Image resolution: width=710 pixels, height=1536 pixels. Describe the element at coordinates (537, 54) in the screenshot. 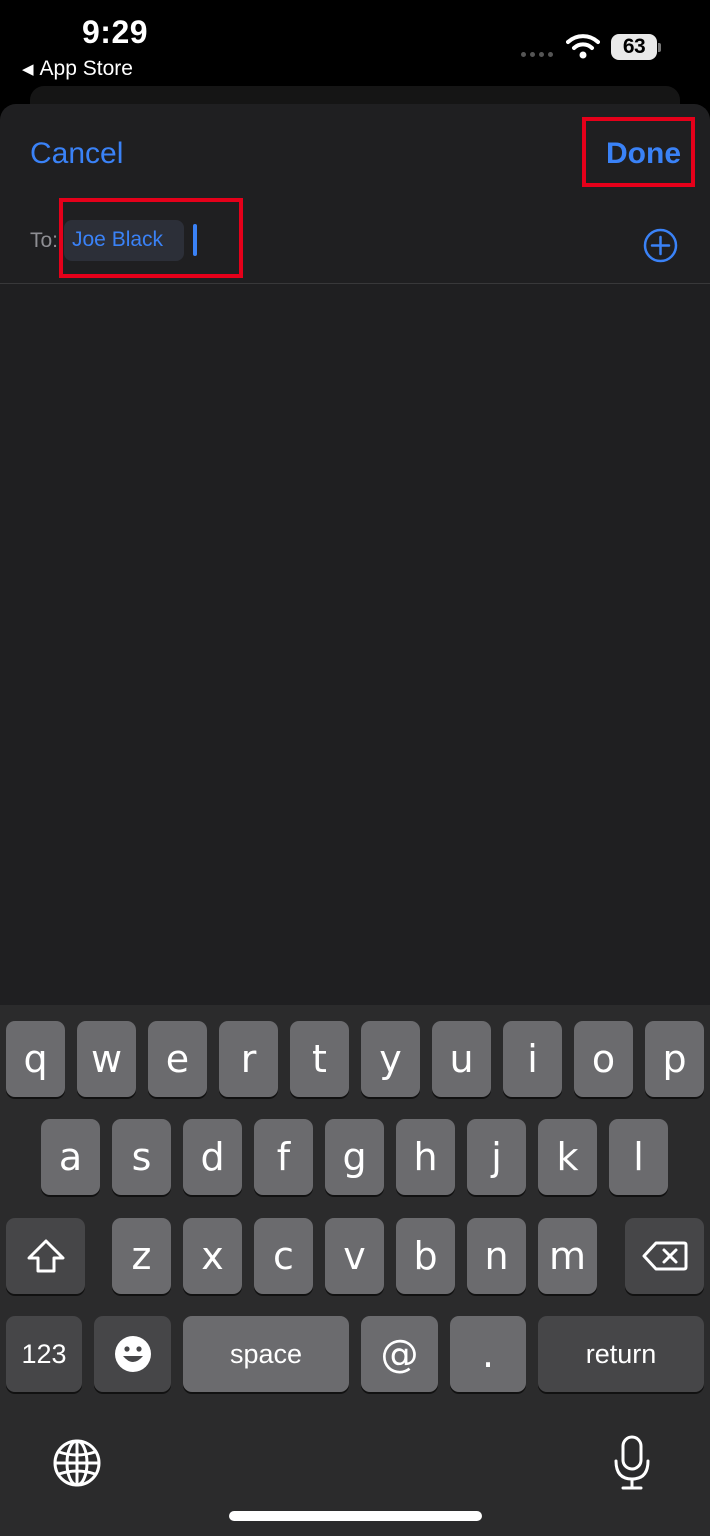

I see `cellular-signal-icon` at that location.